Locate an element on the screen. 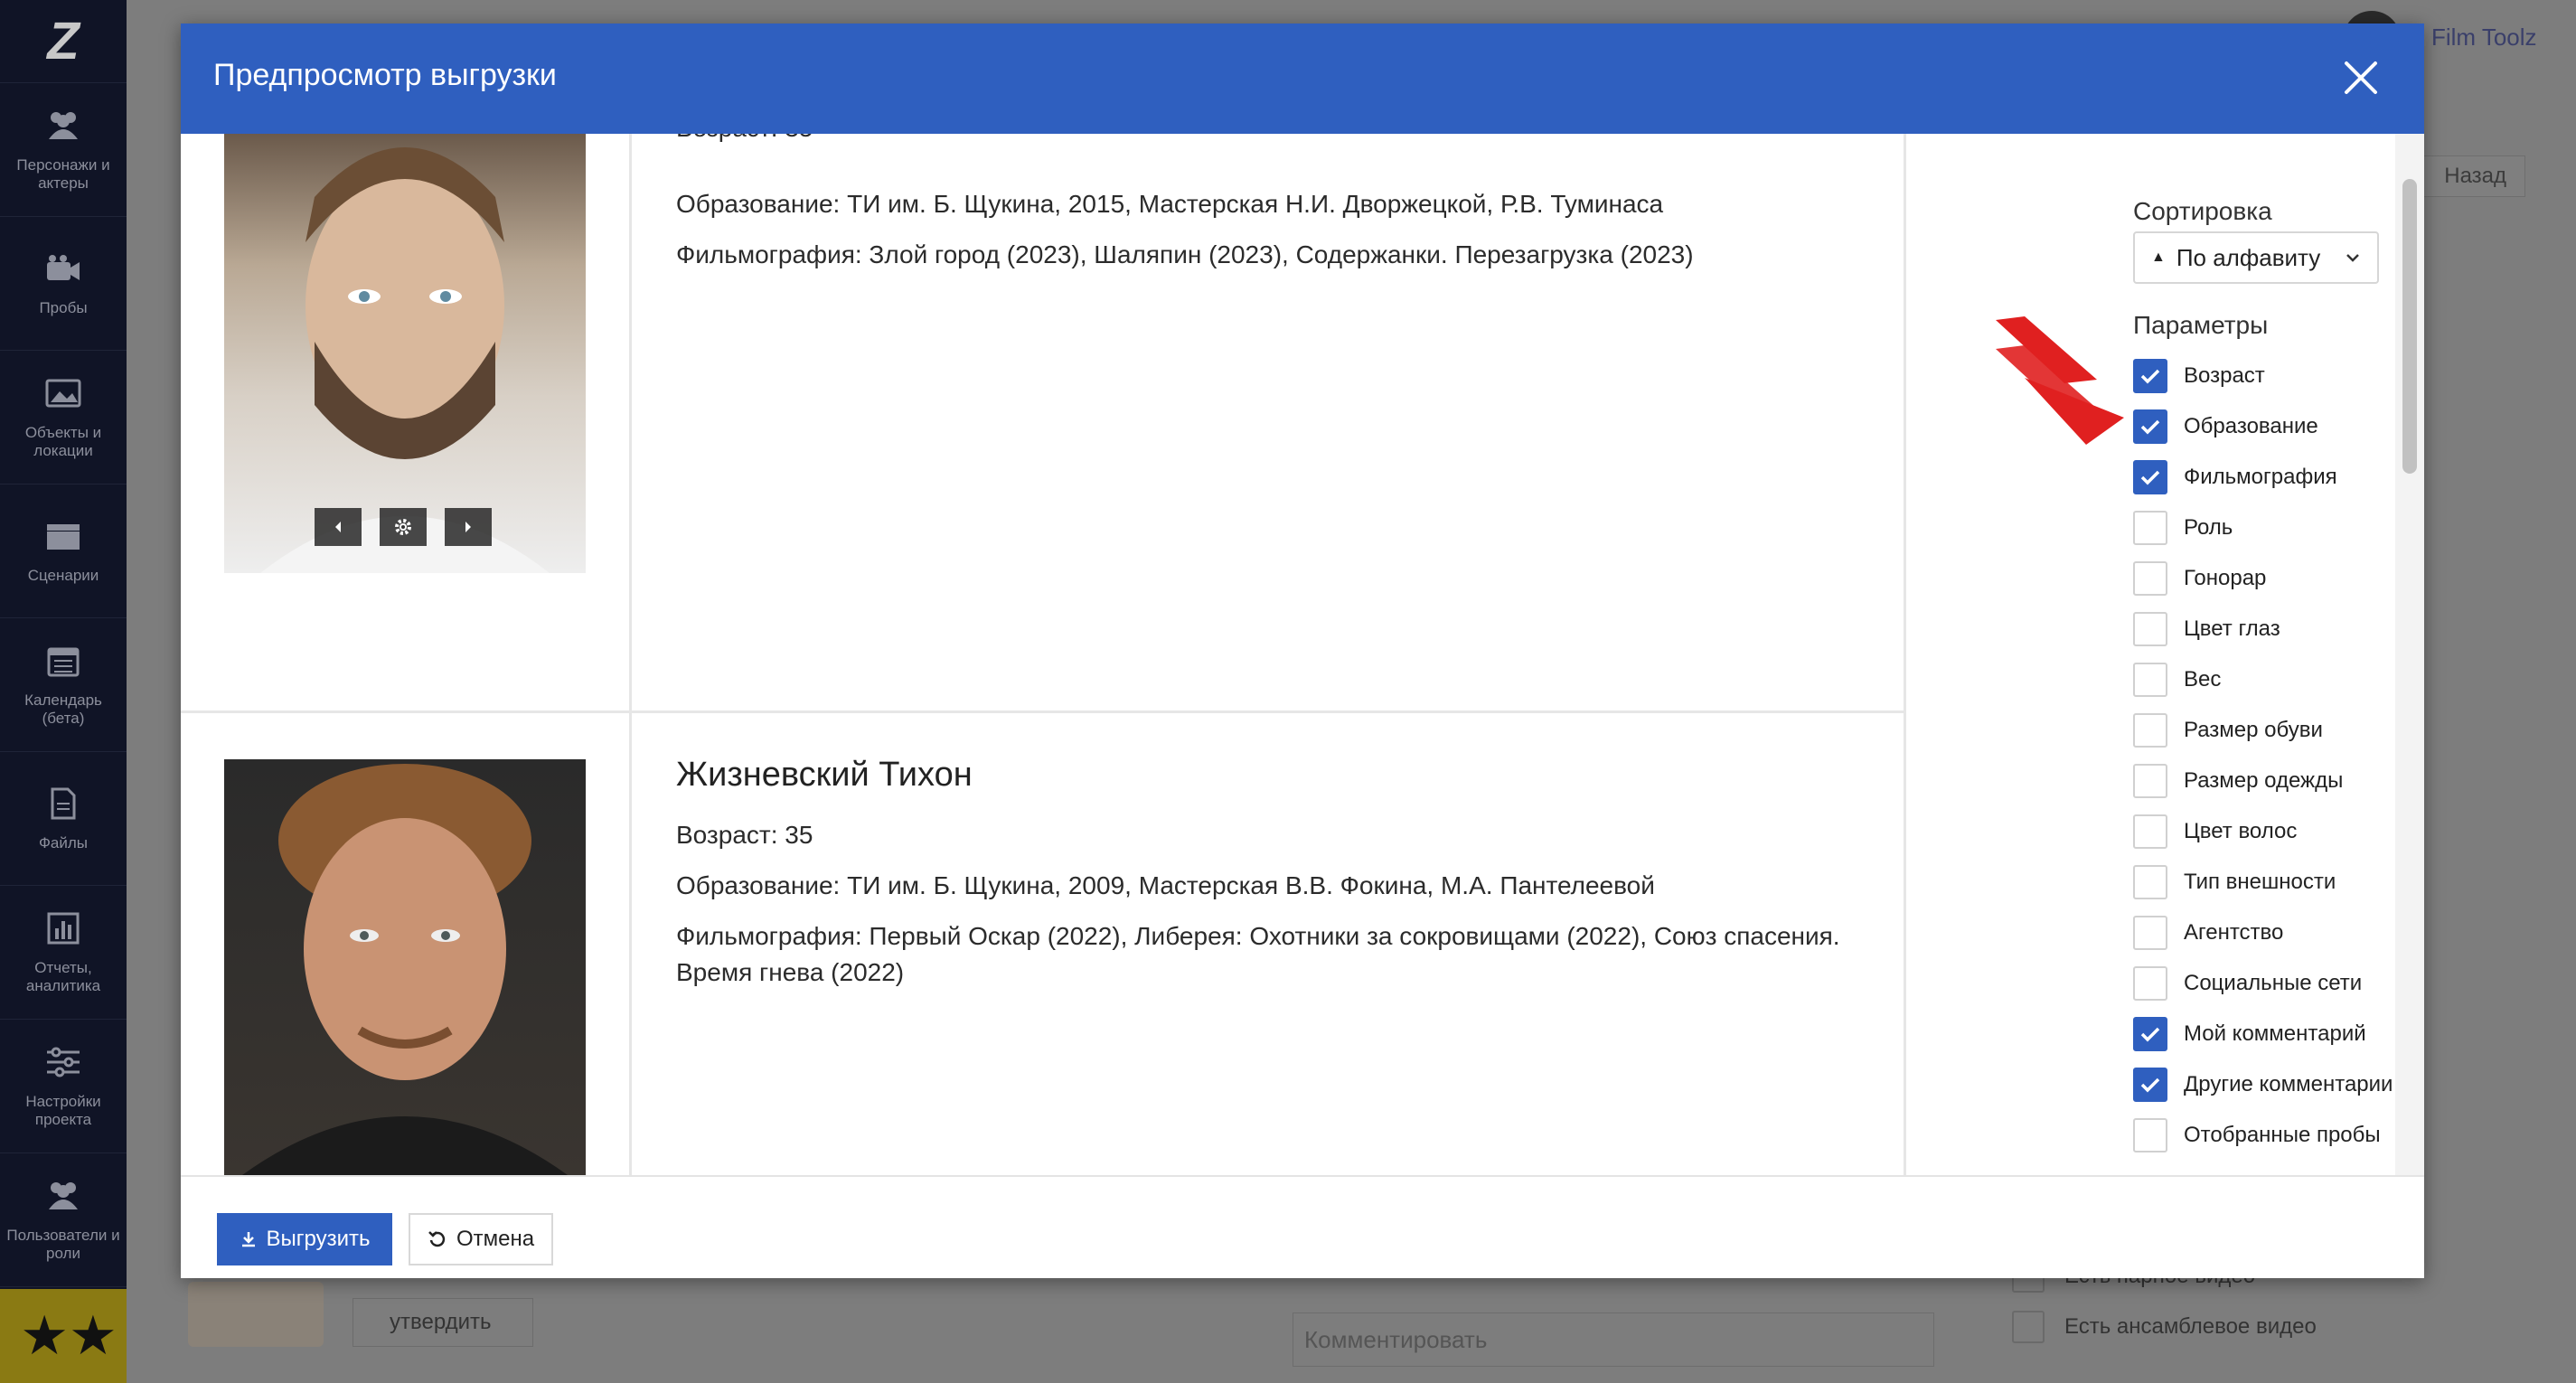 This screenshot has height=1383, width=2576. photo-nav is located at coordinates (403, 527).